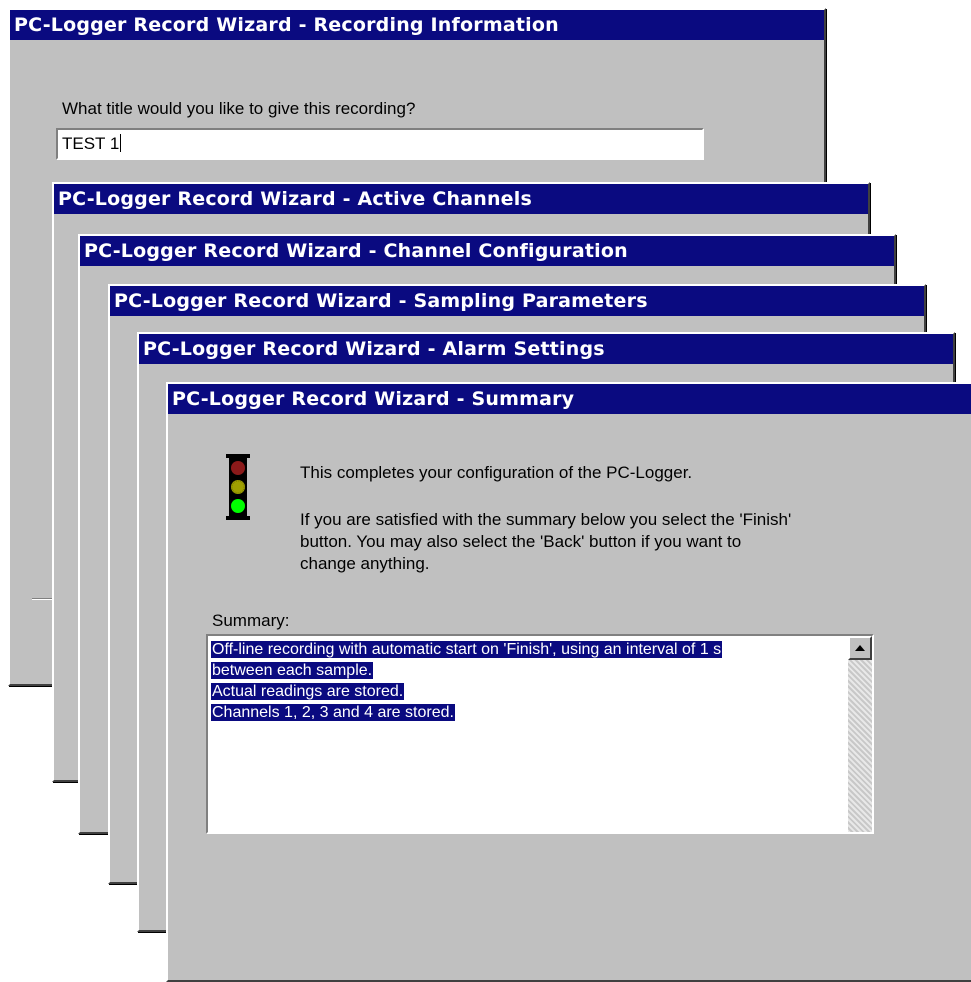  I want to click on recording-title-input: TEST 1, so click(380, 144).